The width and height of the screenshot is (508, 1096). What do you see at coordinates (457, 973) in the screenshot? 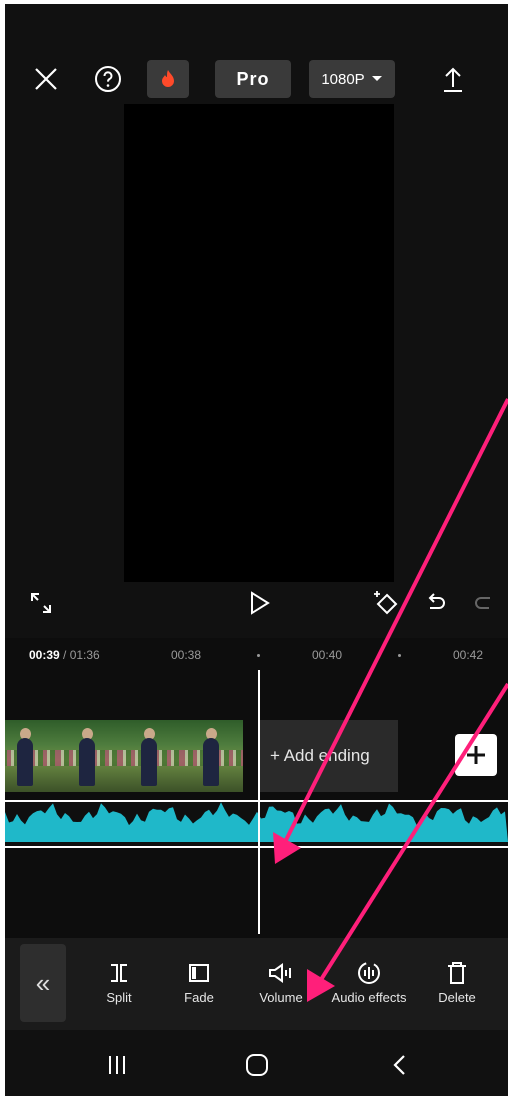
I see `delete-icon` at bounding box center [457, 973].